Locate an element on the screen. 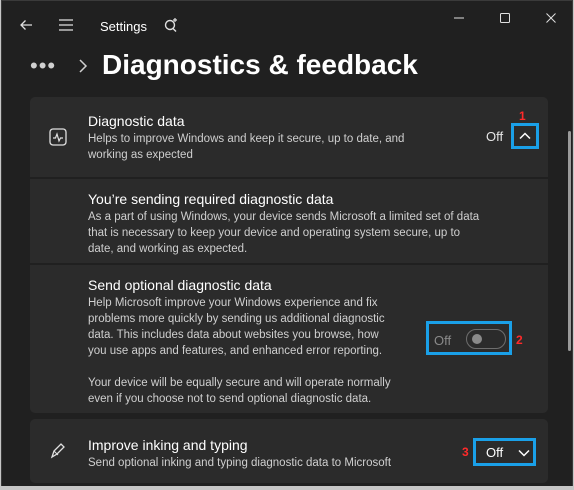  toggle-knob is located at coordinates (477, 339).